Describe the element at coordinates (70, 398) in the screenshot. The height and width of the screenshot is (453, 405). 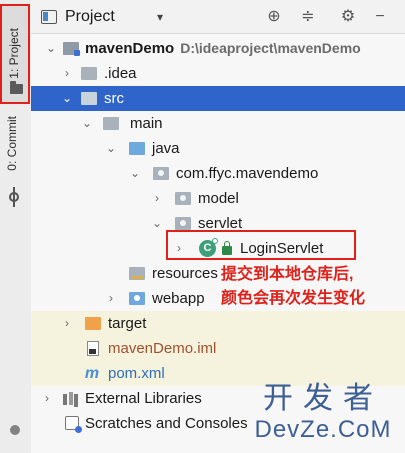
I see `library-icon` at that location.